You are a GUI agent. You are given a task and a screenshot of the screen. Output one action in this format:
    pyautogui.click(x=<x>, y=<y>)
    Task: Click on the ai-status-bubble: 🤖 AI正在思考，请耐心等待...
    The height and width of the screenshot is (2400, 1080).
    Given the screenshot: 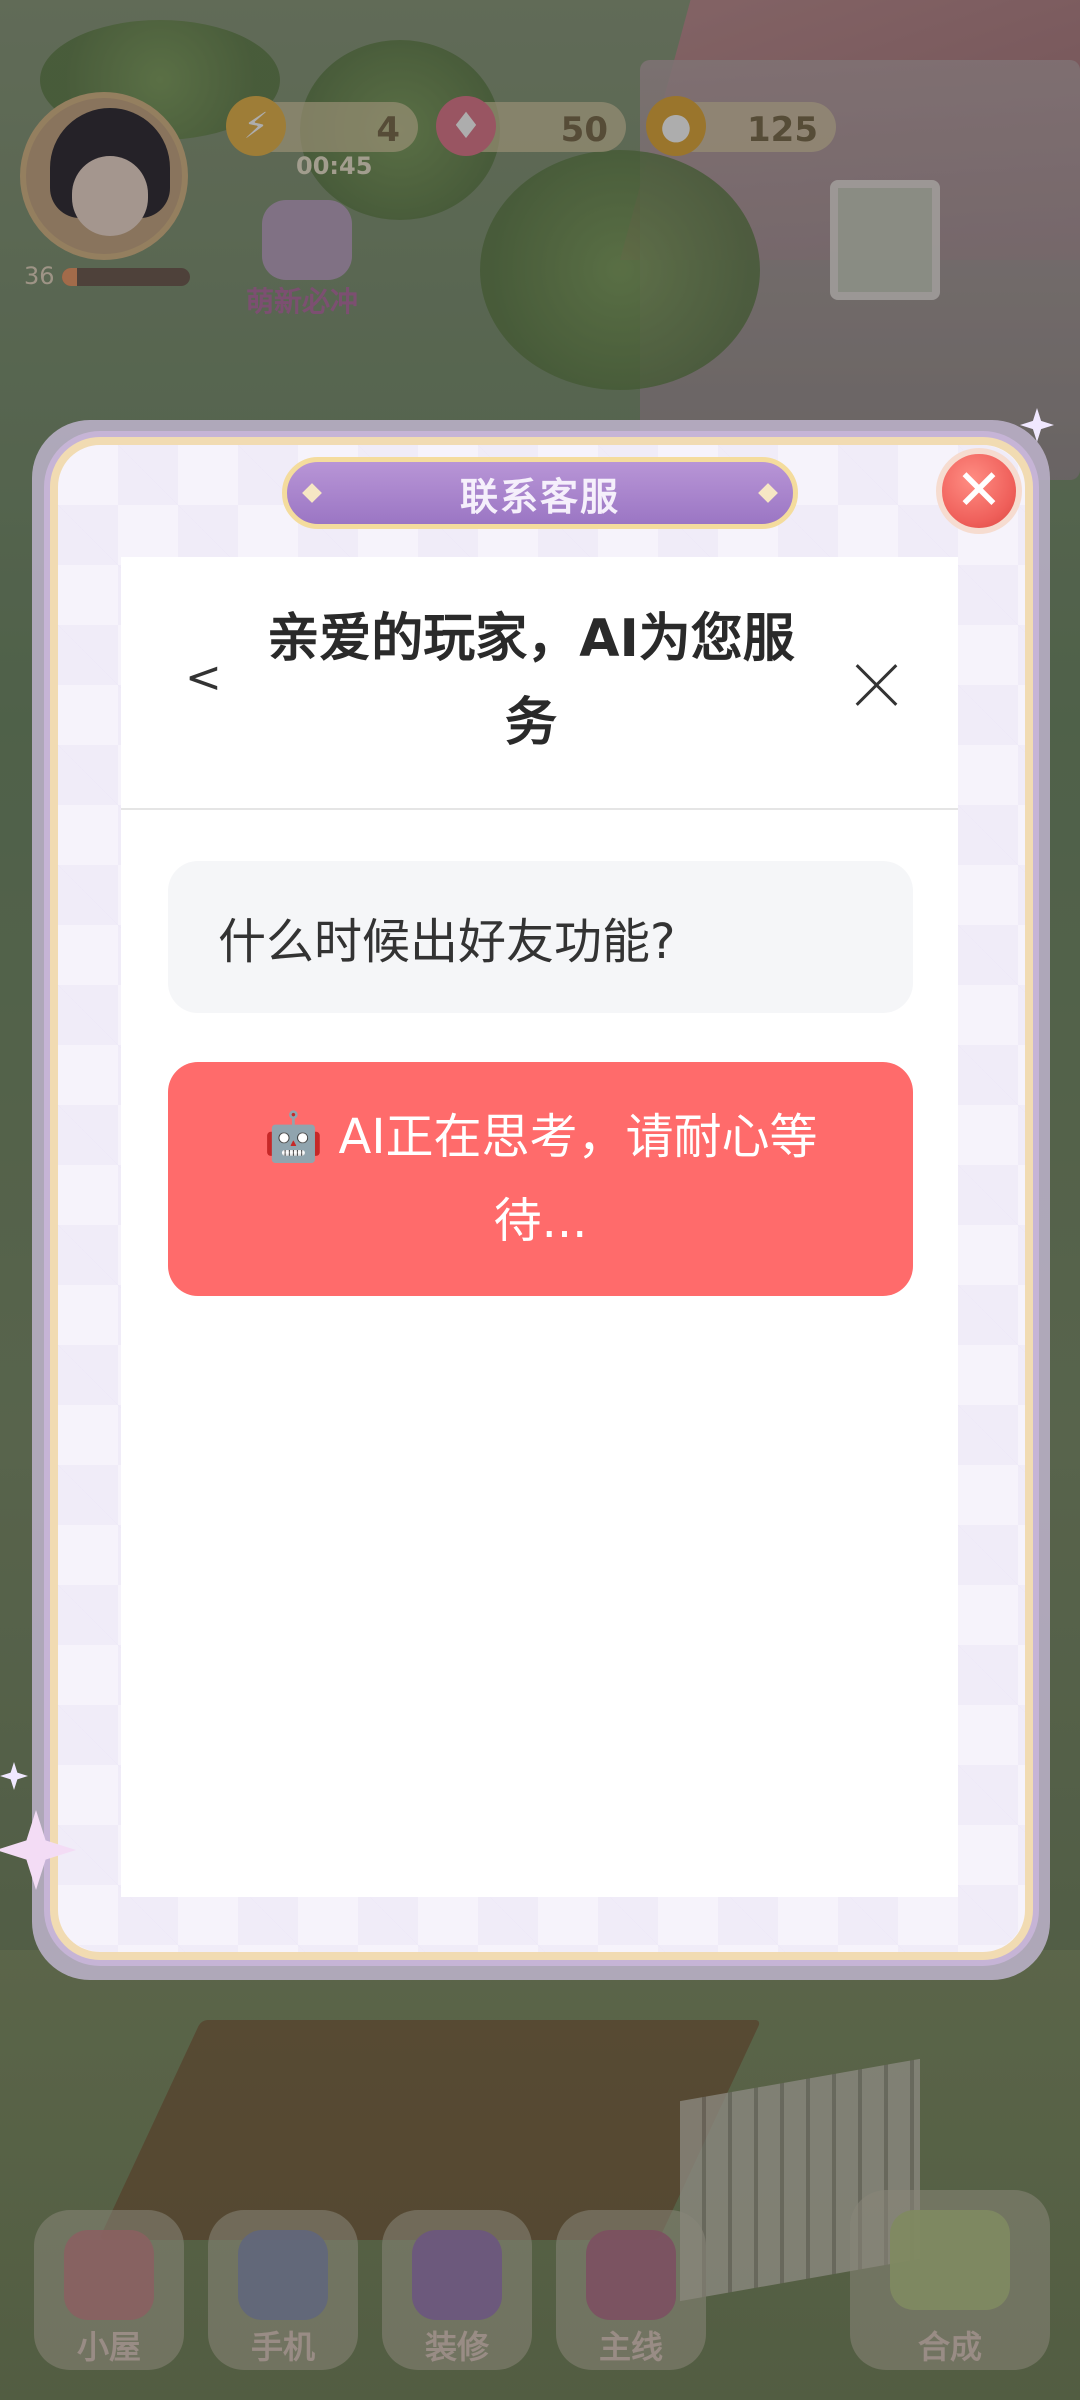 What is the action you would take?
    pyautogui.click(x=540, y=1179)
    